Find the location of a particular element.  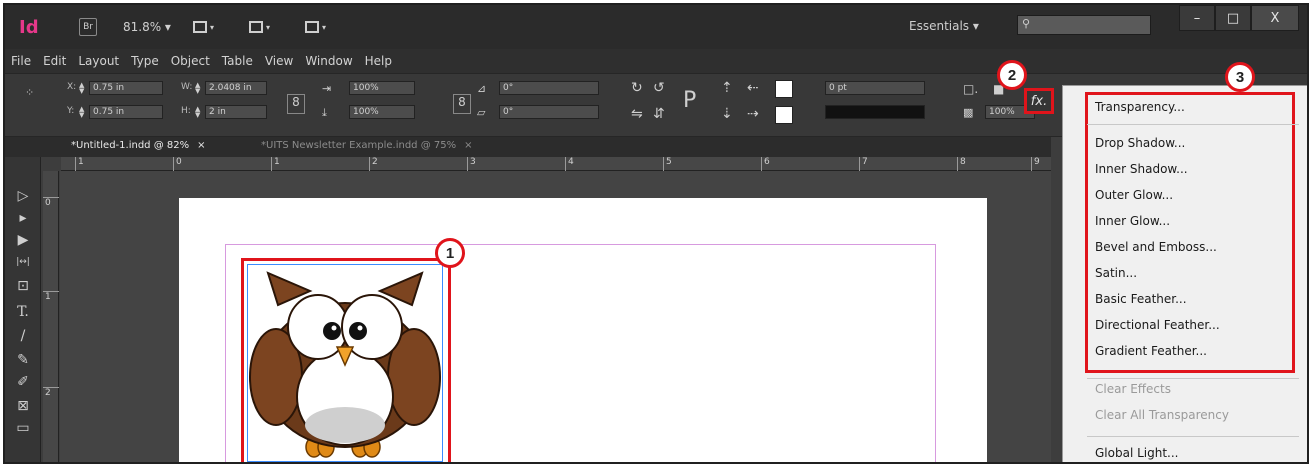

x-label: X: is located at coordinates (72, 87).